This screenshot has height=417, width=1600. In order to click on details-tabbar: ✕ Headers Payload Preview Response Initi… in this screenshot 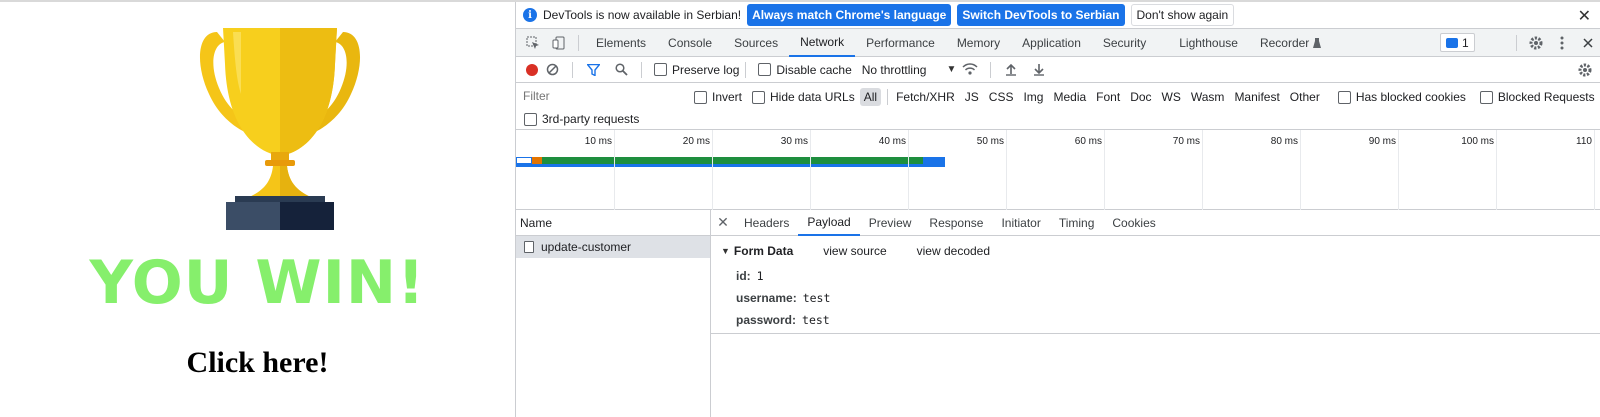, I will do `click(1155, 223)`.